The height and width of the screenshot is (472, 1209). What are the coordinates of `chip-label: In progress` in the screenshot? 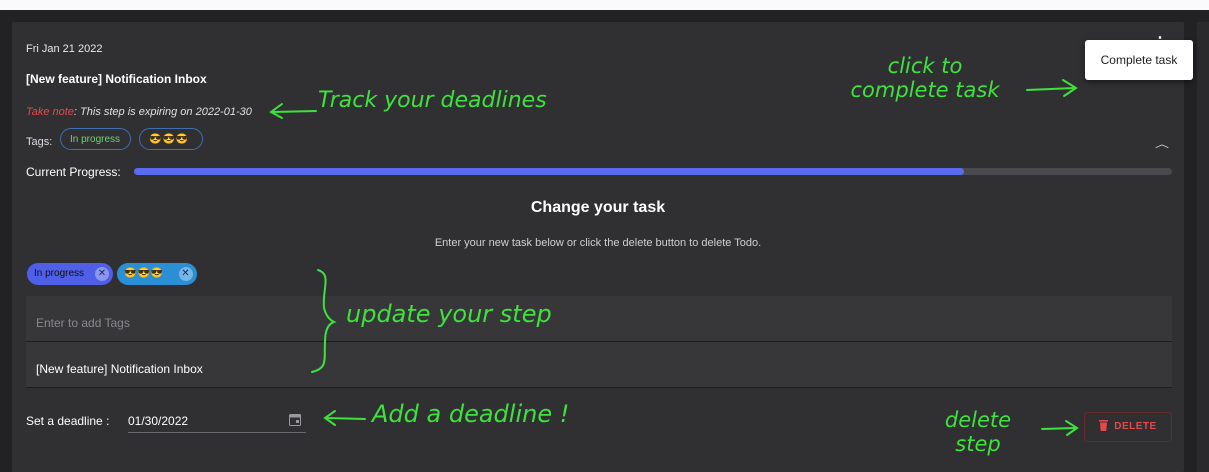 It's located at (59, 273).